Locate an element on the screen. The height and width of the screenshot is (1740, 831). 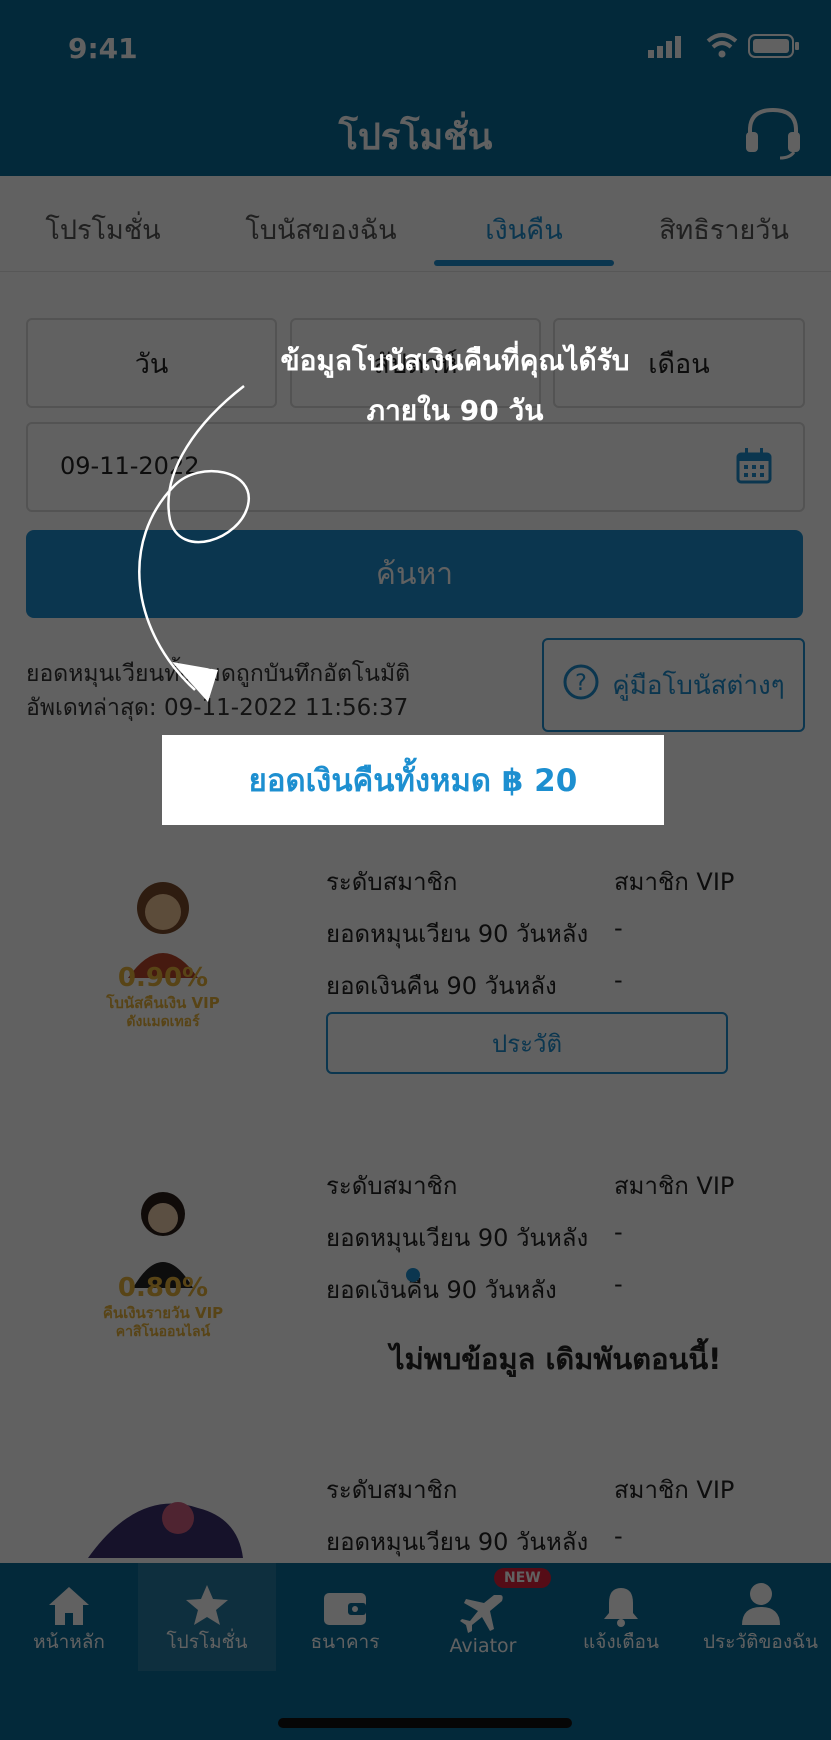
tutorial-arrow is located at coordinates (194, 543).